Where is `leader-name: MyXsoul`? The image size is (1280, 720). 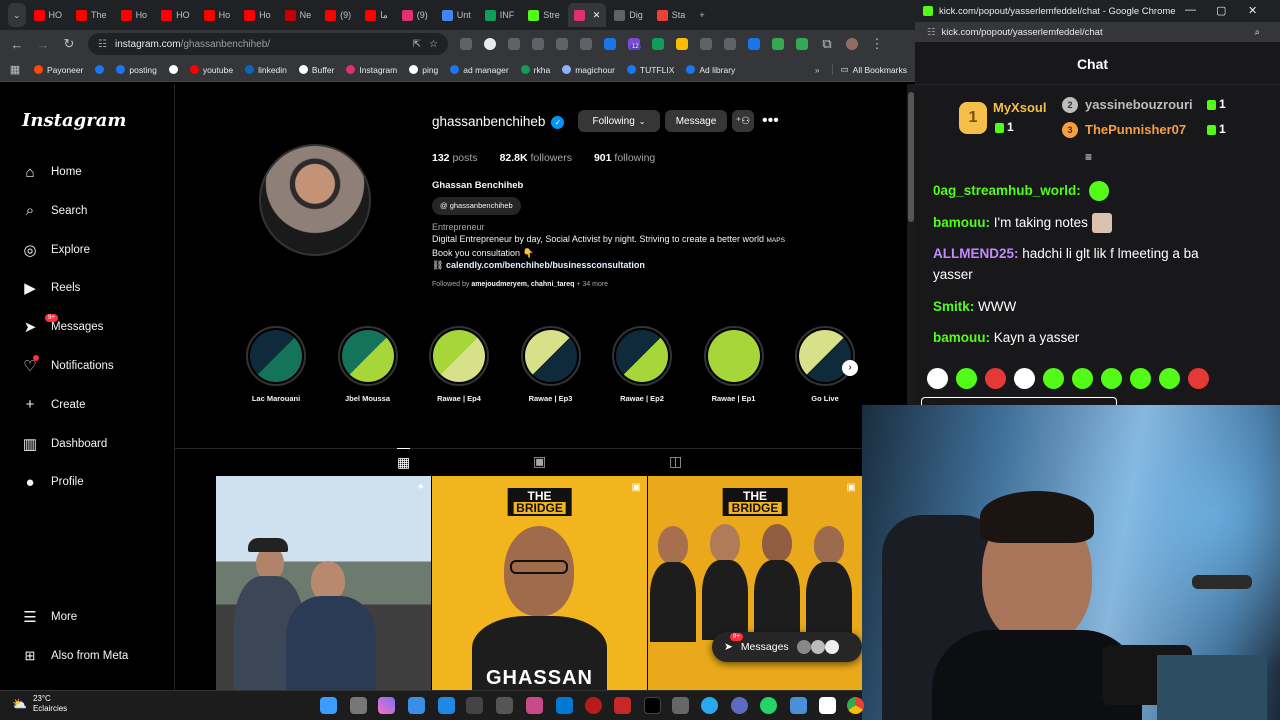 leader-name: MyXsoul is located at coordinates (1019, 107).